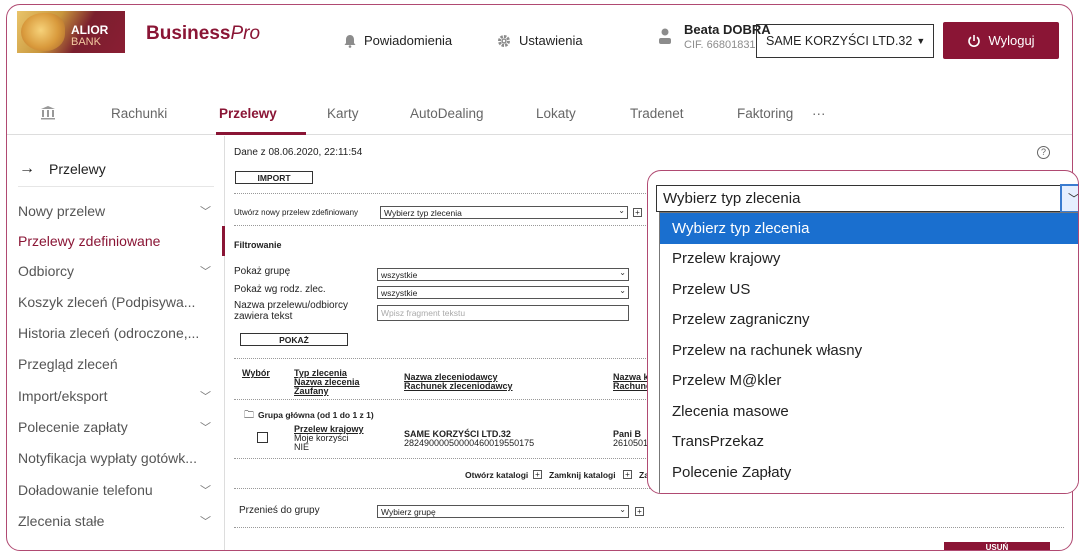 Image resolution: width=1079 pixels, height=555 pixels. Describe the element at coordinates (469, 443) in the screenshot. I see `row-sender-account: 28249000050000460019550175` at that location.